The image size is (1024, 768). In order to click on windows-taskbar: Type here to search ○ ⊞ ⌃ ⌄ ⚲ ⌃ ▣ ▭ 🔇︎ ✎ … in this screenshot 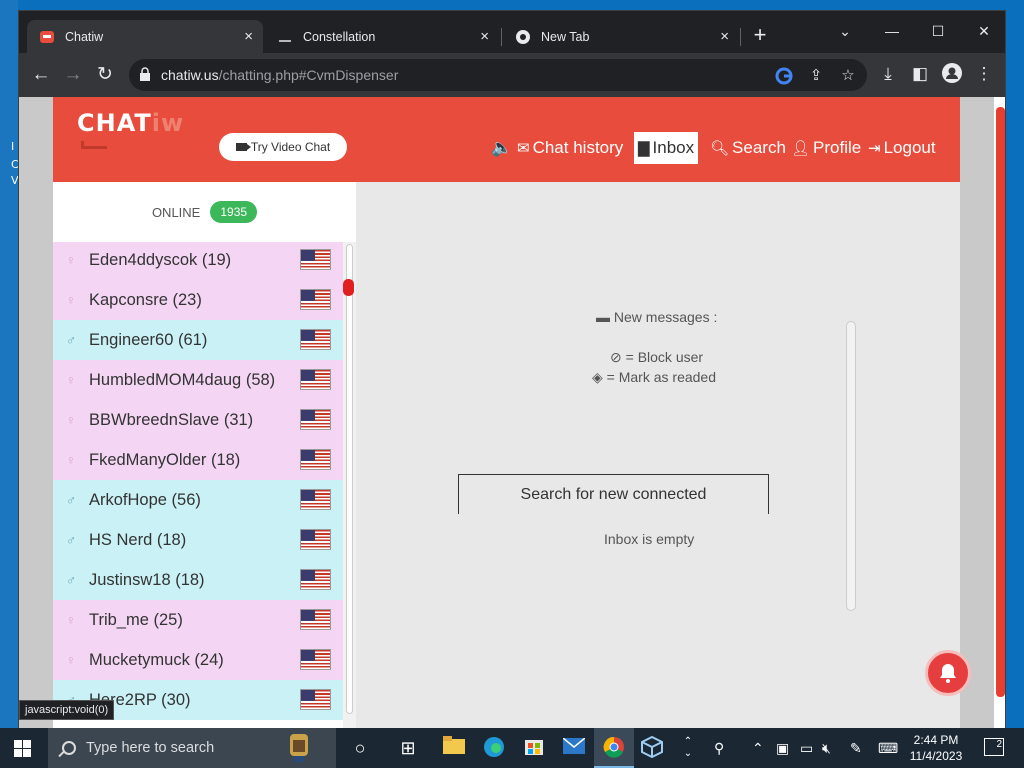, I will do `click(512, 748)`.